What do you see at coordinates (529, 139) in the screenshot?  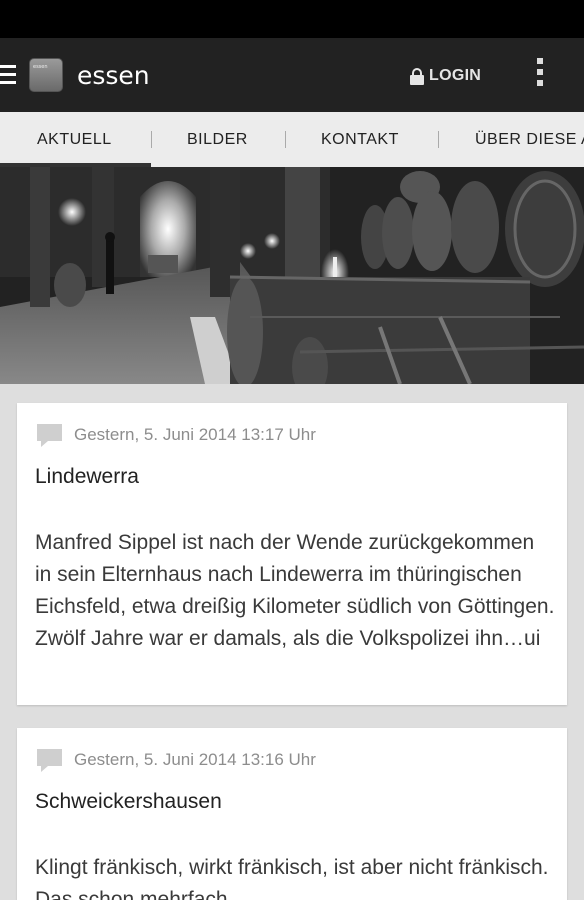 I see `tab-ueber: ÜBER DIESE A` at bounding box center [529, 139].